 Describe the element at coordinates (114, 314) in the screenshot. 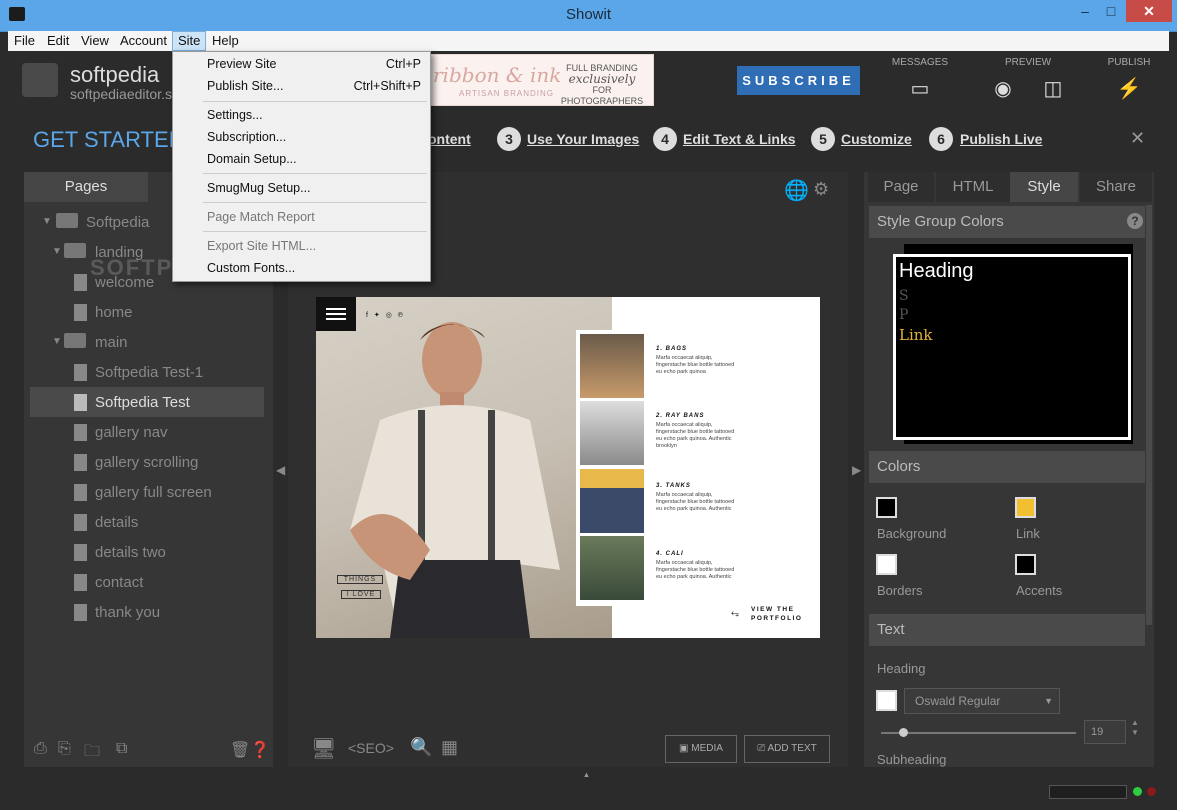

I see `tree-item-home: home` at that location.